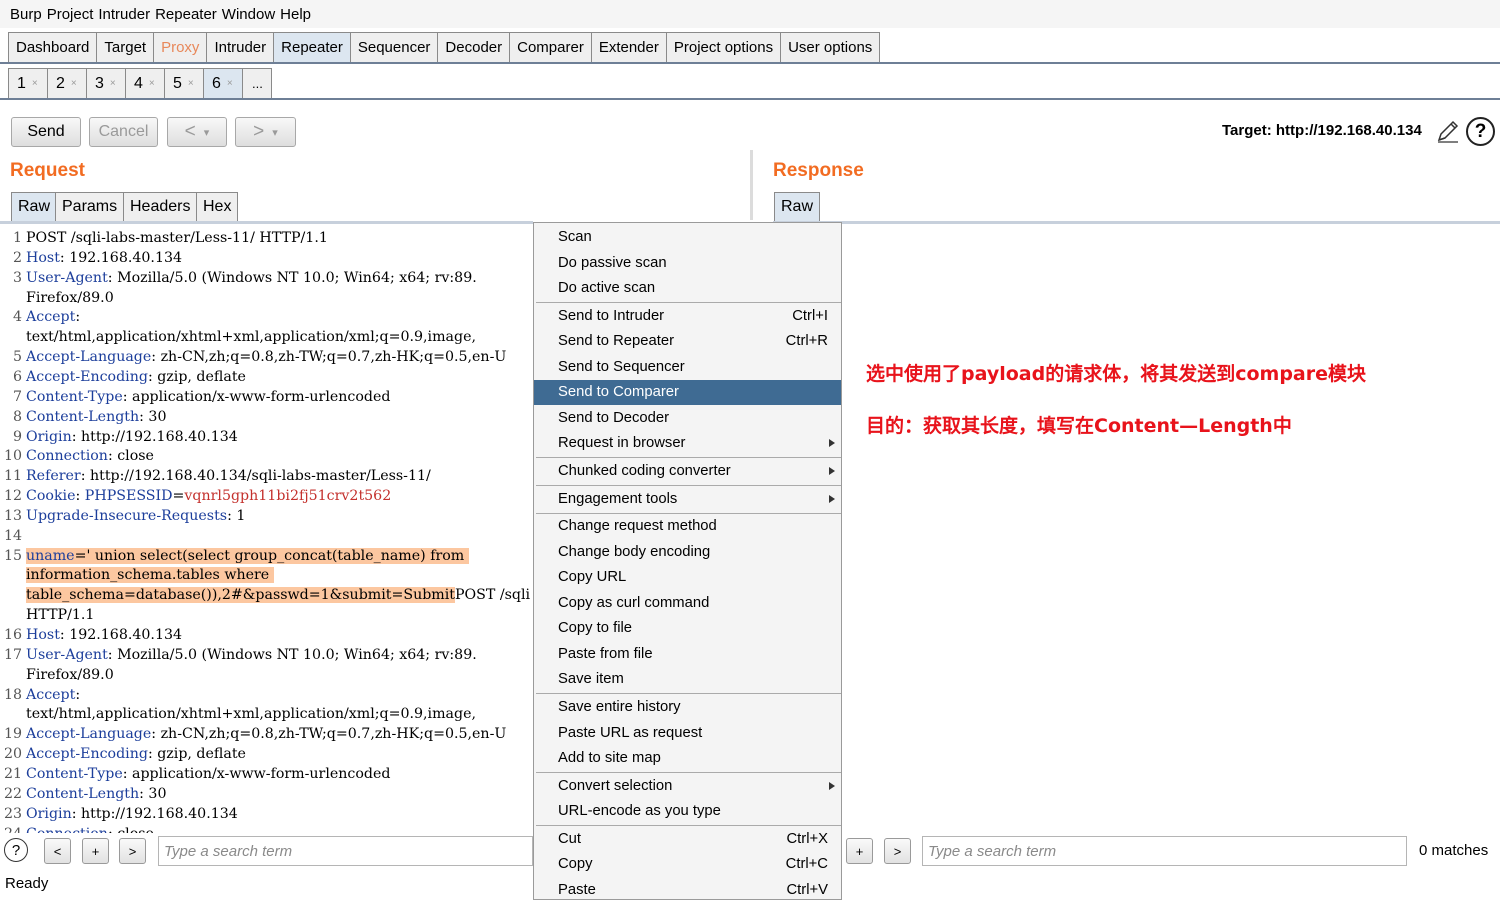  What do you see at coordinates (897, 851) in the screenshot?
I see `response-search-next-button: >` at bounding box center [897, 851].